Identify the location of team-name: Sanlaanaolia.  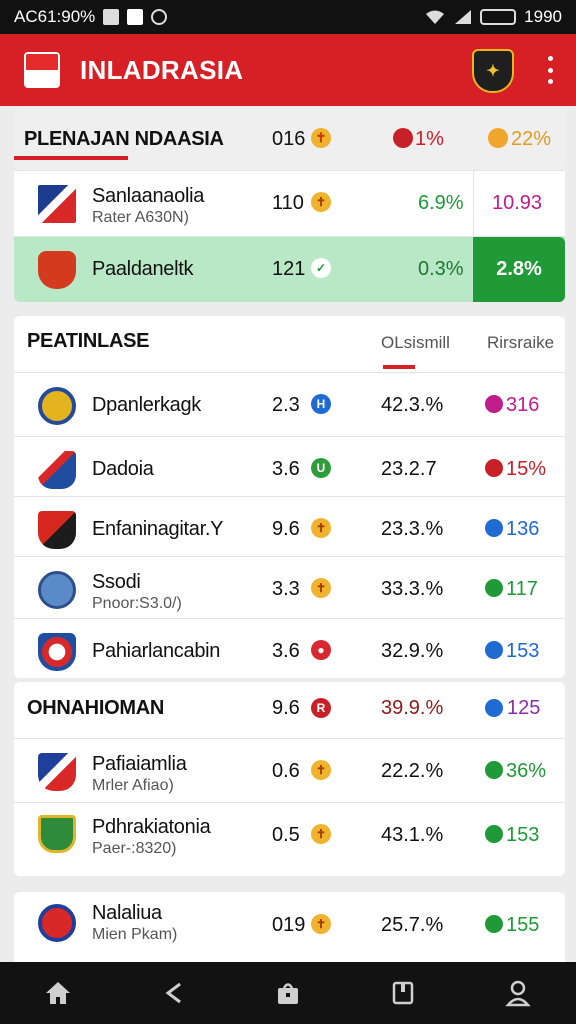
(148, 196).